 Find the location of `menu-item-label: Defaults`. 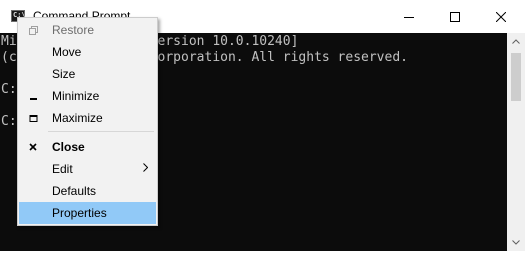

menu-item-label: Defaults is located at coordinates (74, 191).